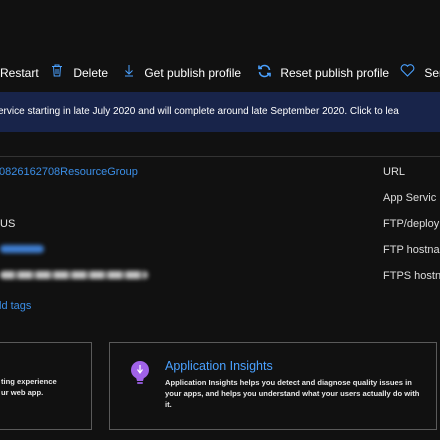  What do you see at coordinates (129, 72) in the screenshot?
I see `download-icon` at bounding box center [129, 72].